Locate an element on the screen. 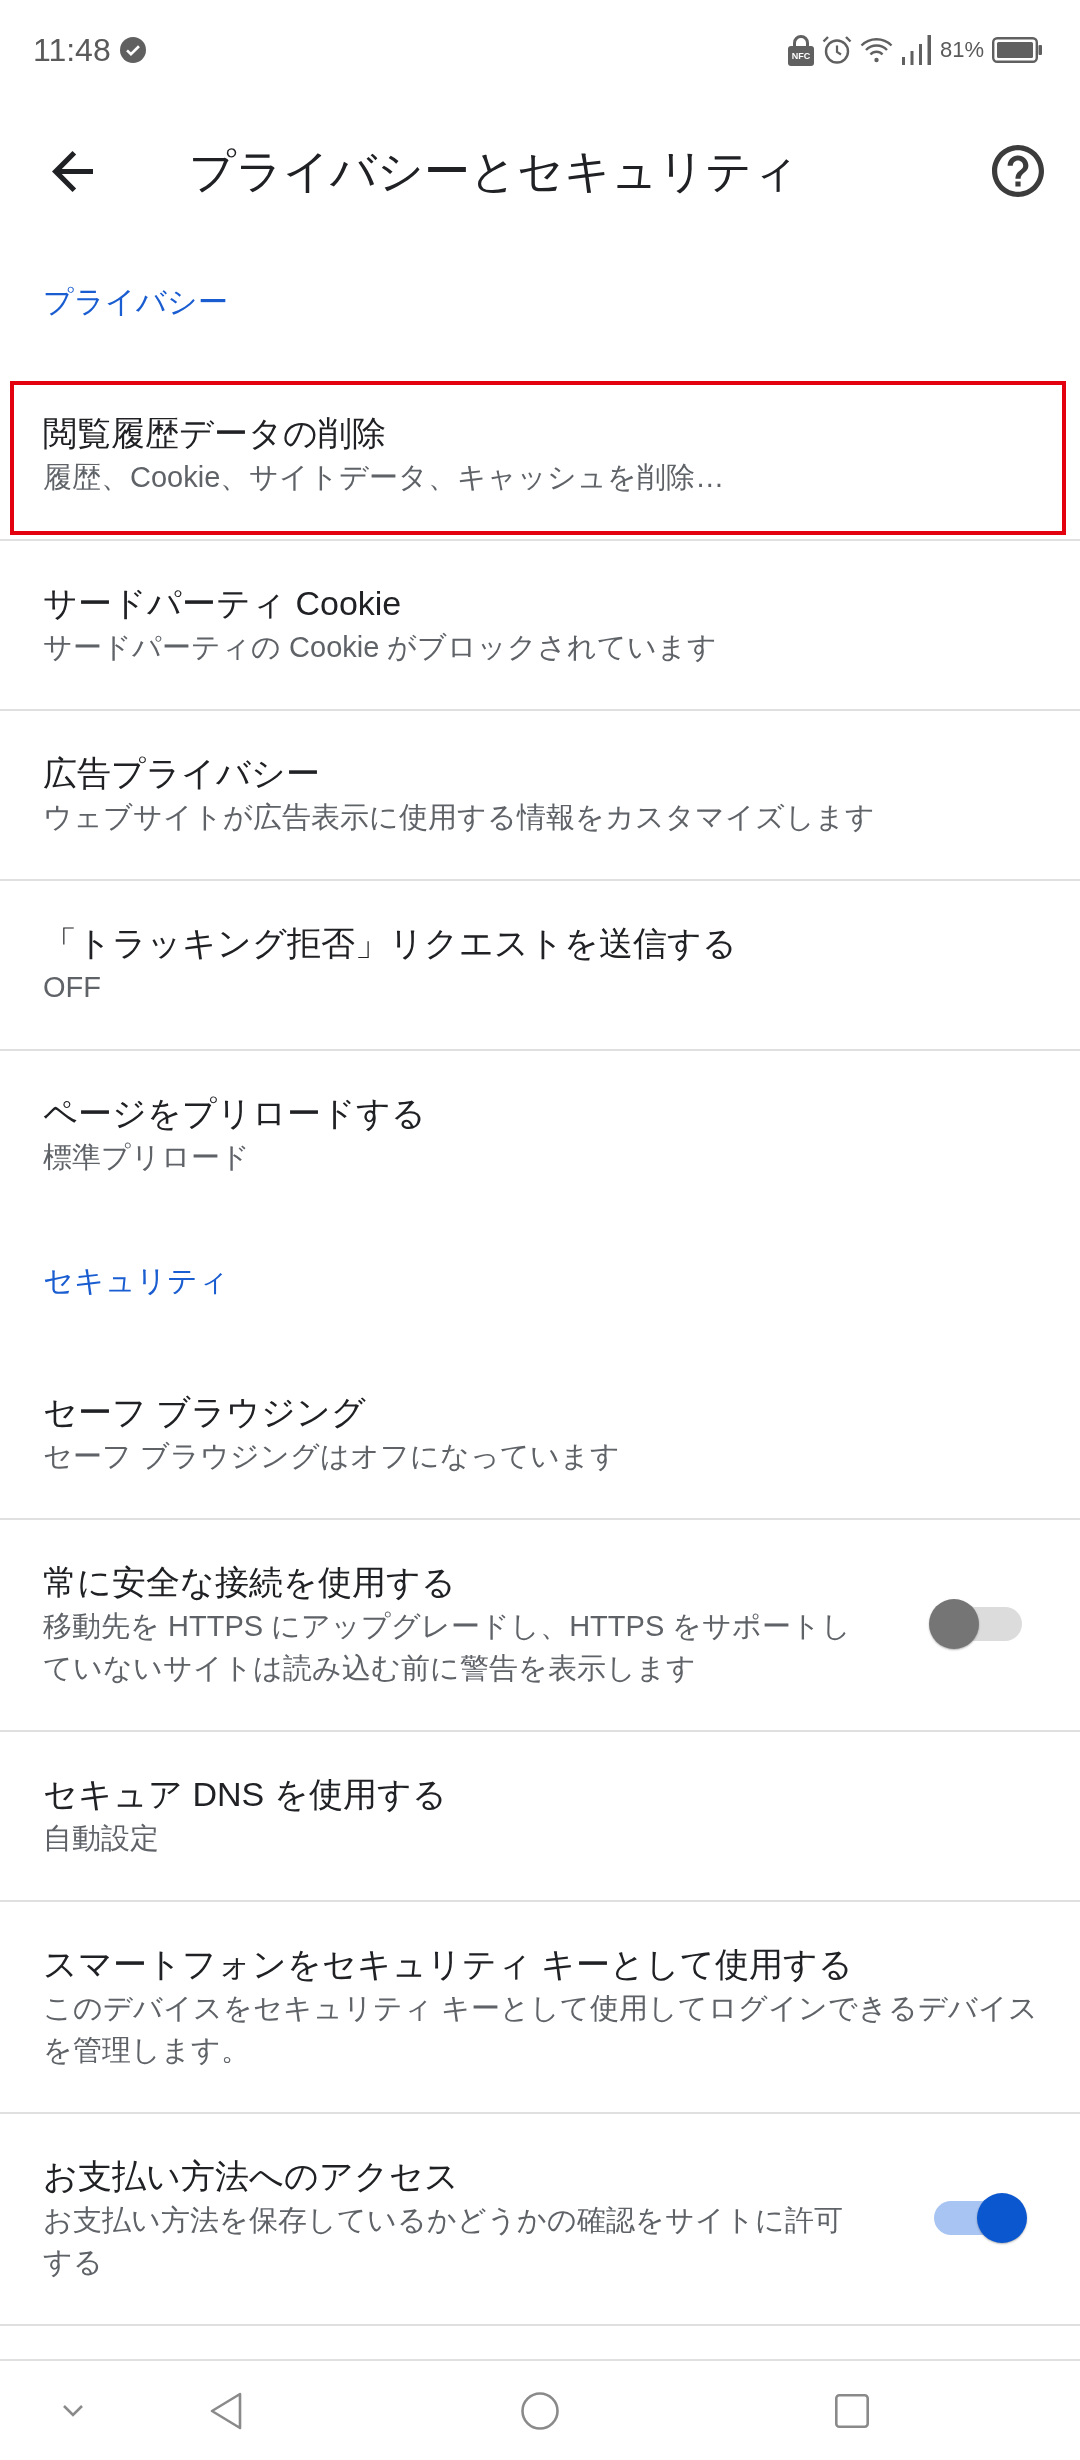 This screenshot has width=1080, height=2460. status-time: 11:48 is located at coordinates (72, 50).